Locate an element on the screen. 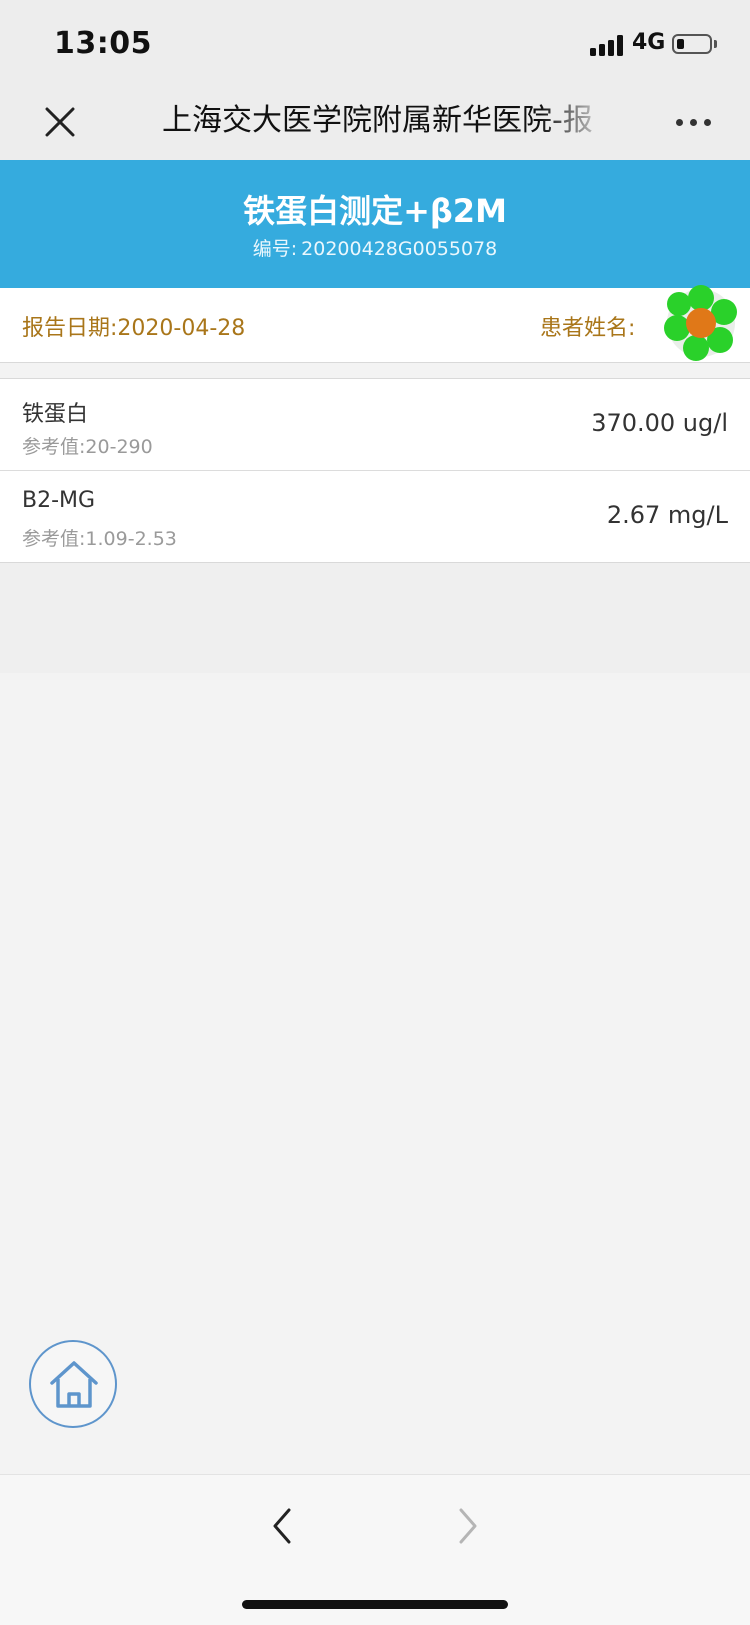 The width and height of the screenshot is (750, 1625). battery-cap is located at coordinates (715, 44).